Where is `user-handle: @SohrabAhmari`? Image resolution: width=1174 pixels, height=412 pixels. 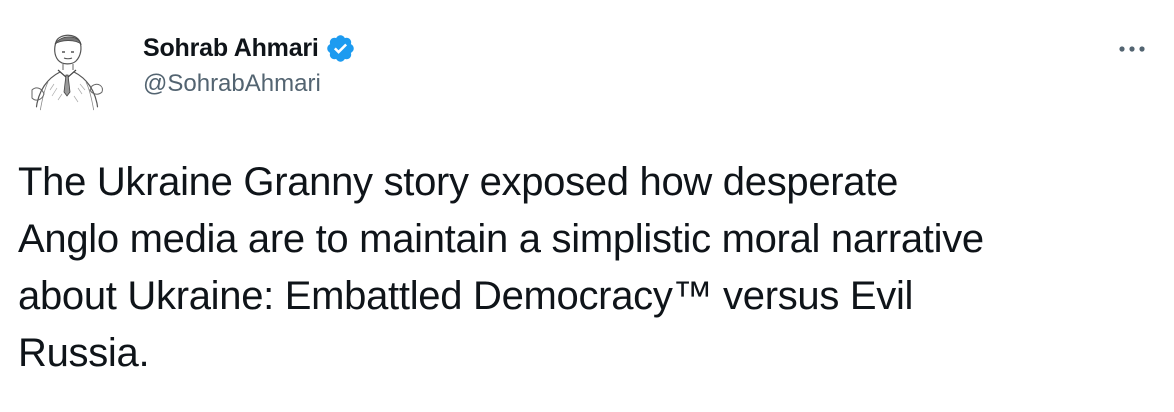
user-handle: @SohrabAhmari is located at coordinates (249, 84).